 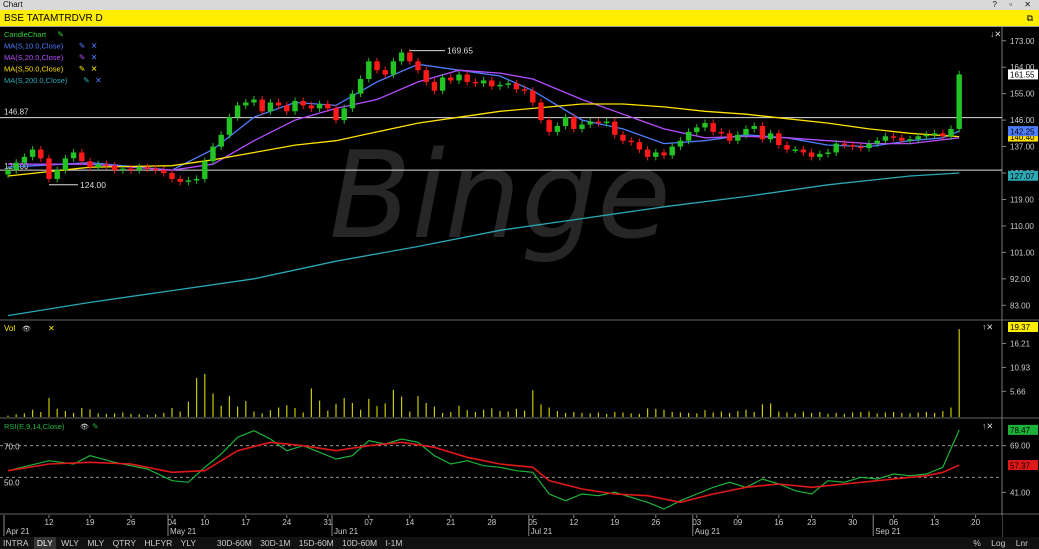 What do you see at coordinates (359, 543) in the screenshot?
I see `intraday-10d-60m: 10D-60M` at bounding box center [359, 543].